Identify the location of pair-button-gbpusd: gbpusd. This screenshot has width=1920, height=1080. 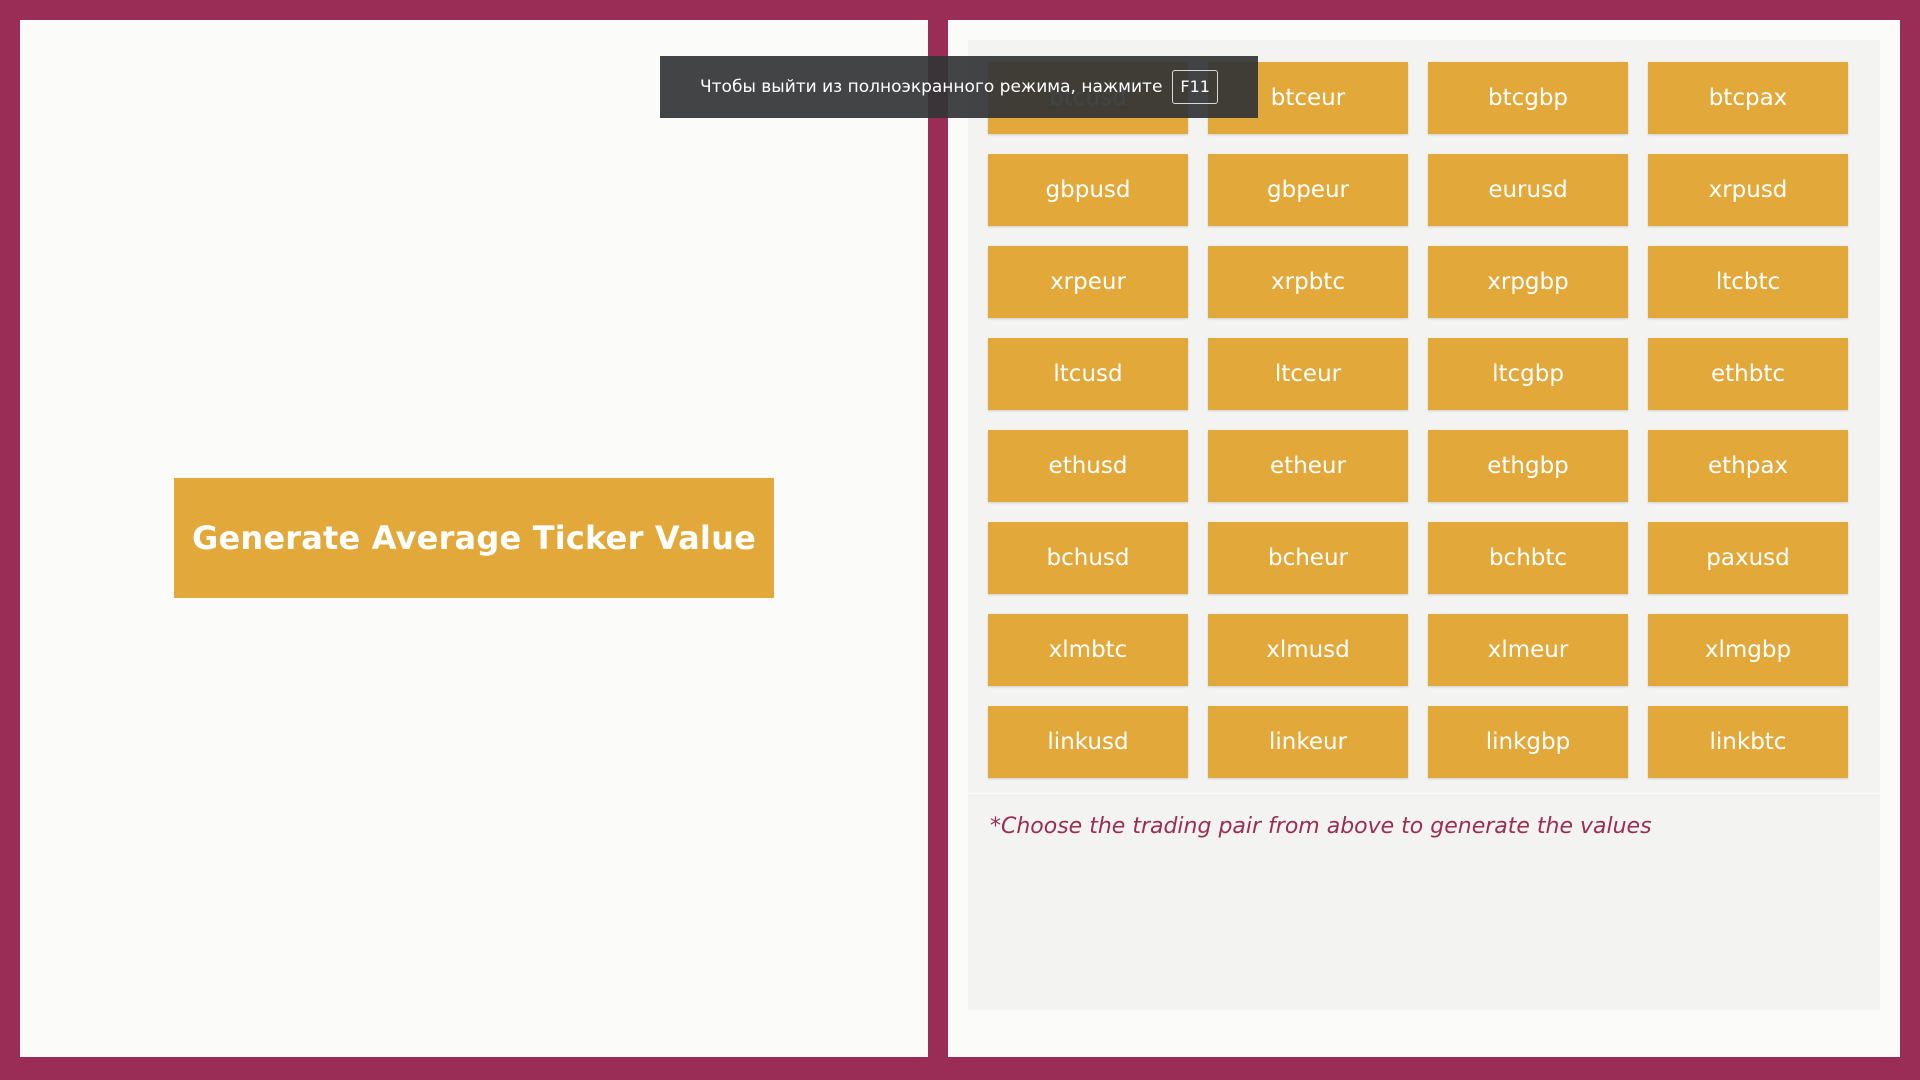
(1088, 190).